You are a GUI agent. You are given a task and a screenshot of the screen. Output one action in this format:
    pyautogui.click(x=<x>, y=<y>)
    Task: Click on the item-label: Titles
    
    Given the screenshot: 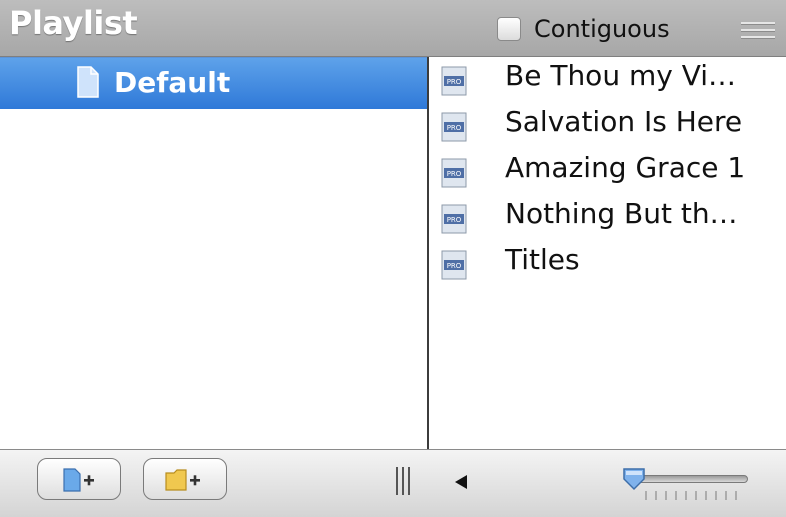 What is the action you would take?
    pyautogui.click(x=542, y=259)
    